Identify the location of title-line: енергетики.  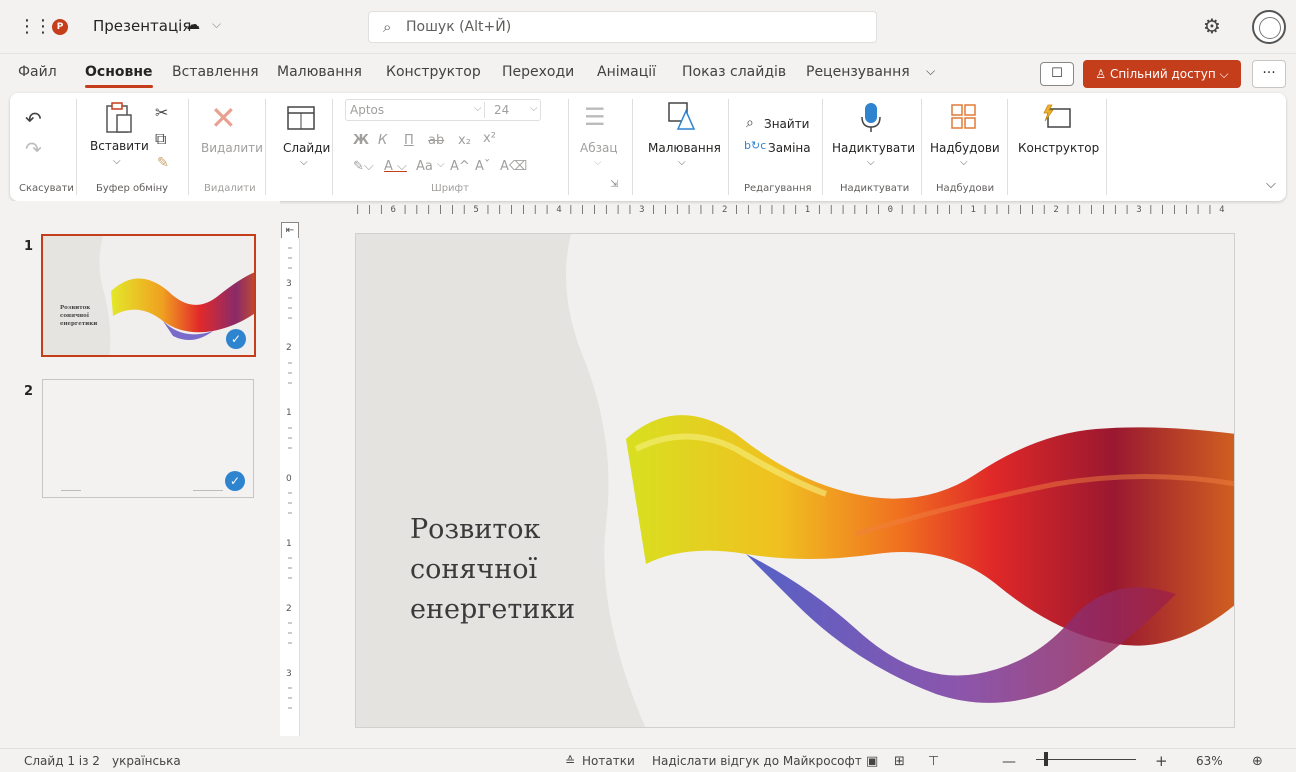
(493, 609).